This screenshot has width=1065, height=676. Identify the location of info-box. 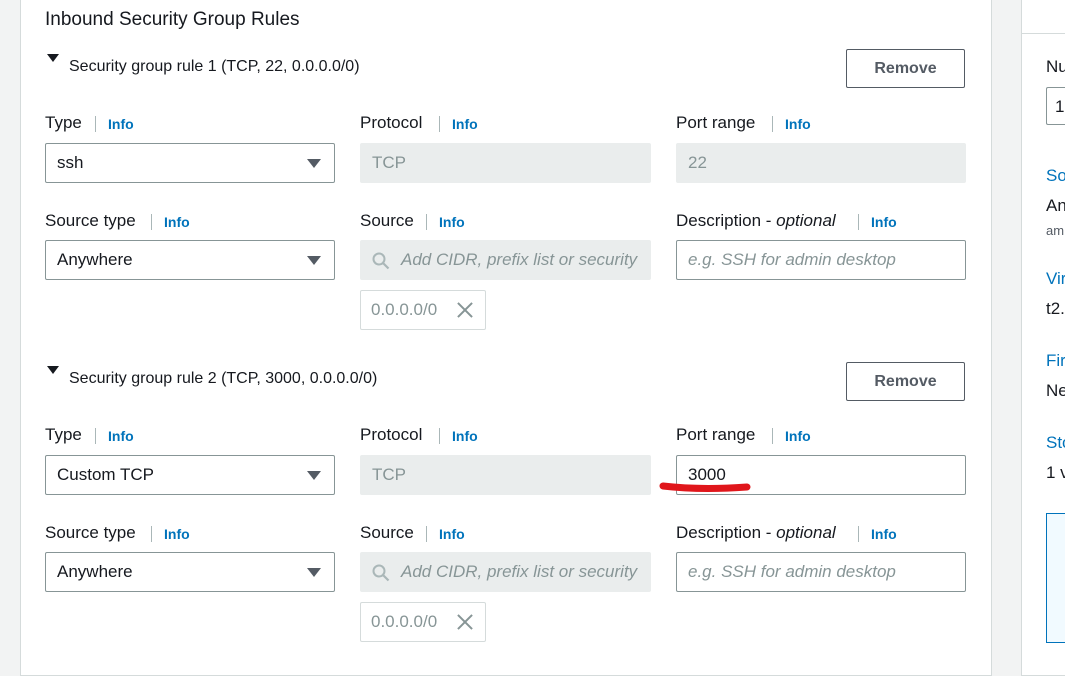
(1055, 578).